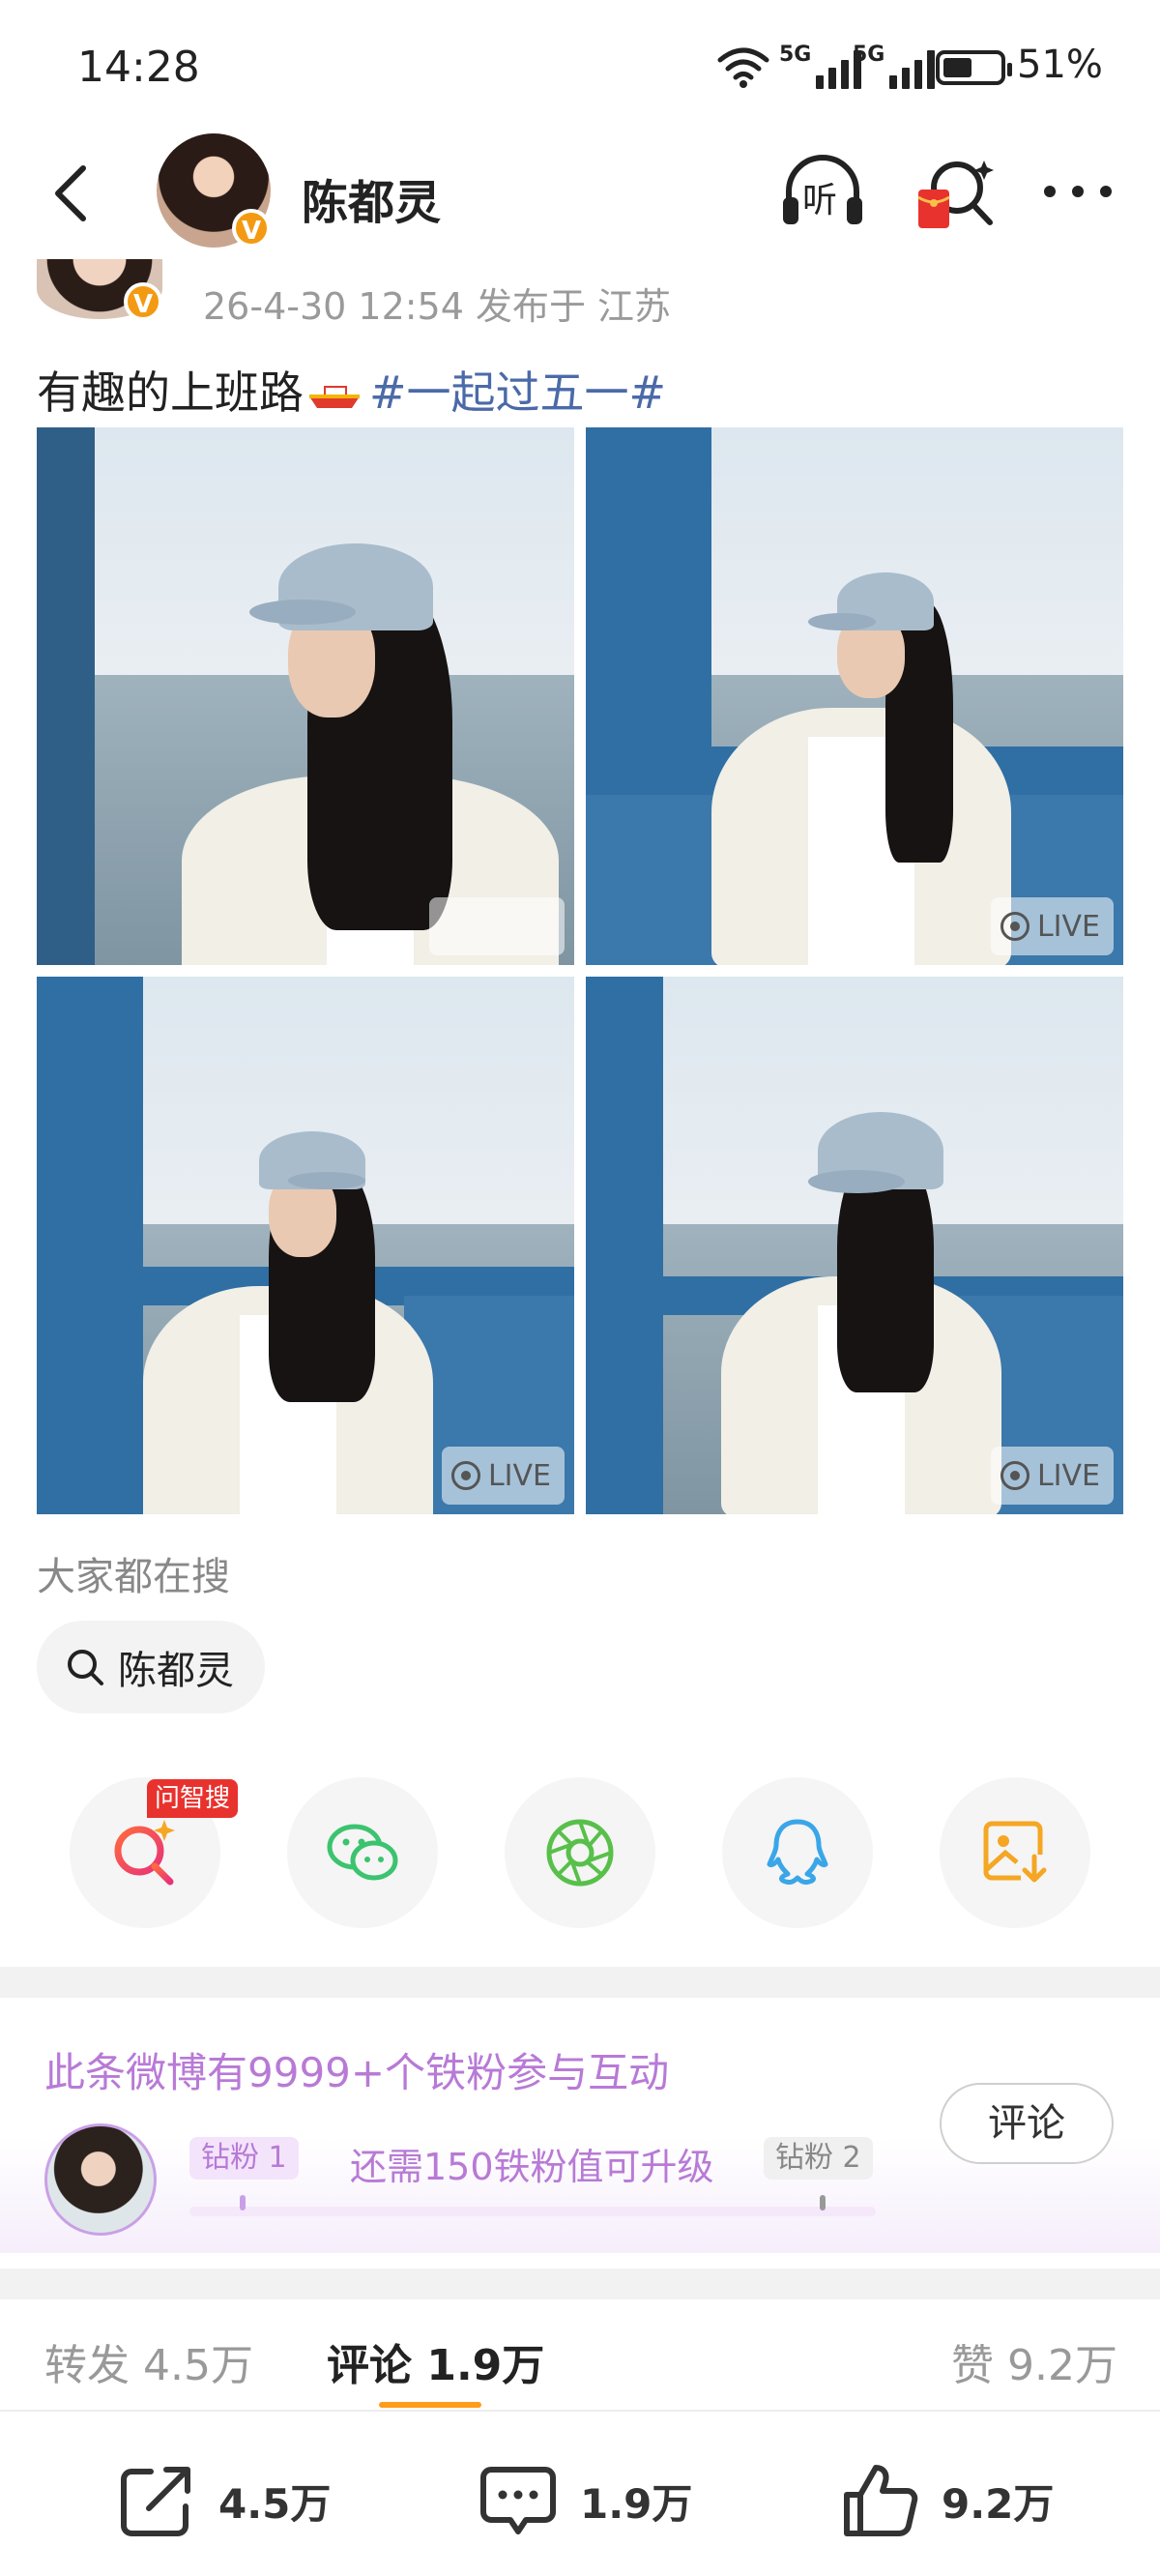  I want to click on moments-icon, so click(580, 1853).